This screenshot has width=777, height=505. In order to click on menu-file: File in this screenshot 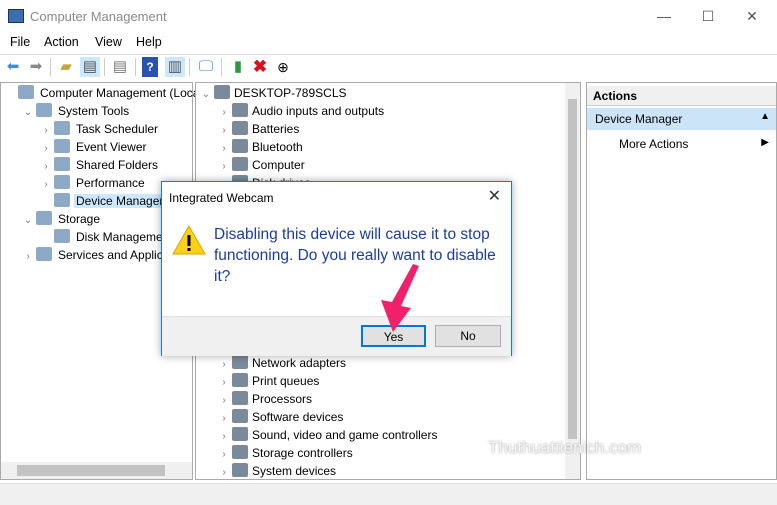, I will do `click(20, 42)`.